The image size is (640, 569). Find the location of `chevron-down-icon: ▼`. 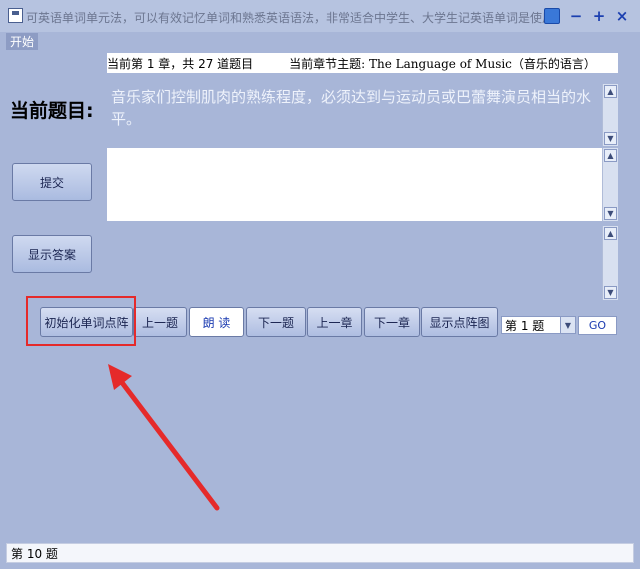

chevron-down-icon: ▼ is located at coordinates (567, 325).